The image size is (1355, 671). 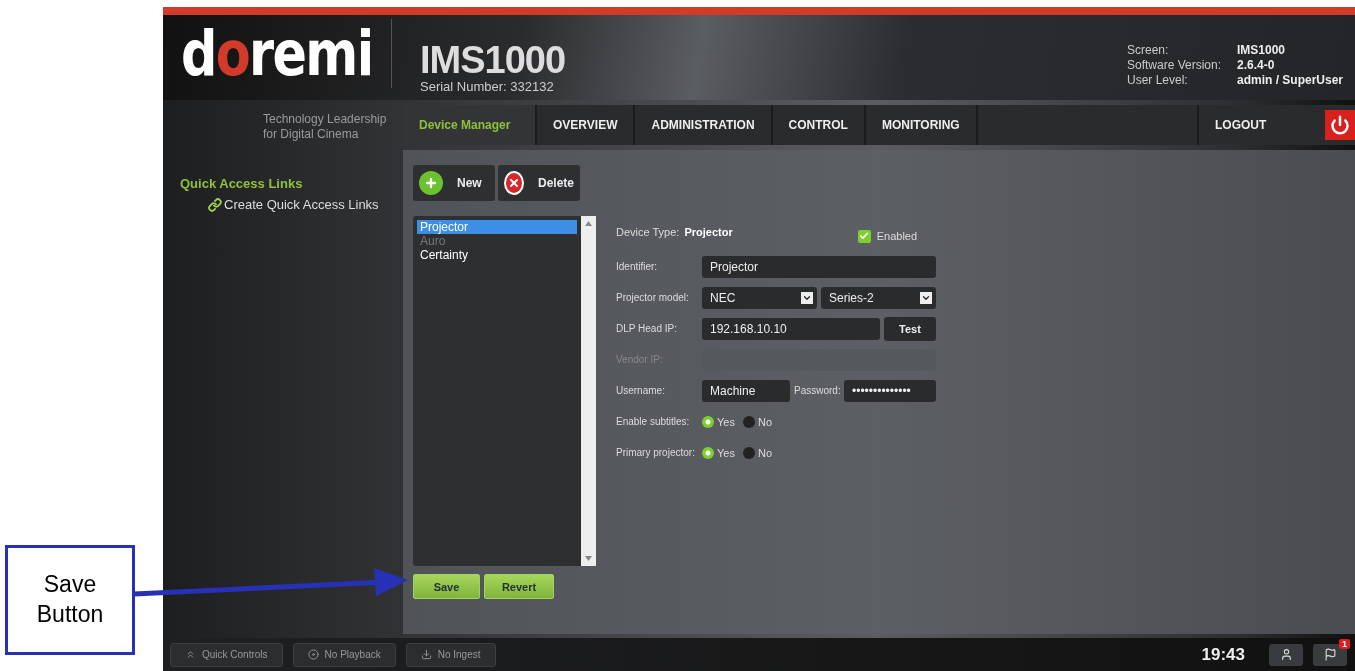 What do you see at coordinates (519, 586) in the screenshot?
I see `revert-button: Revert` at bounding box center [519, 586].